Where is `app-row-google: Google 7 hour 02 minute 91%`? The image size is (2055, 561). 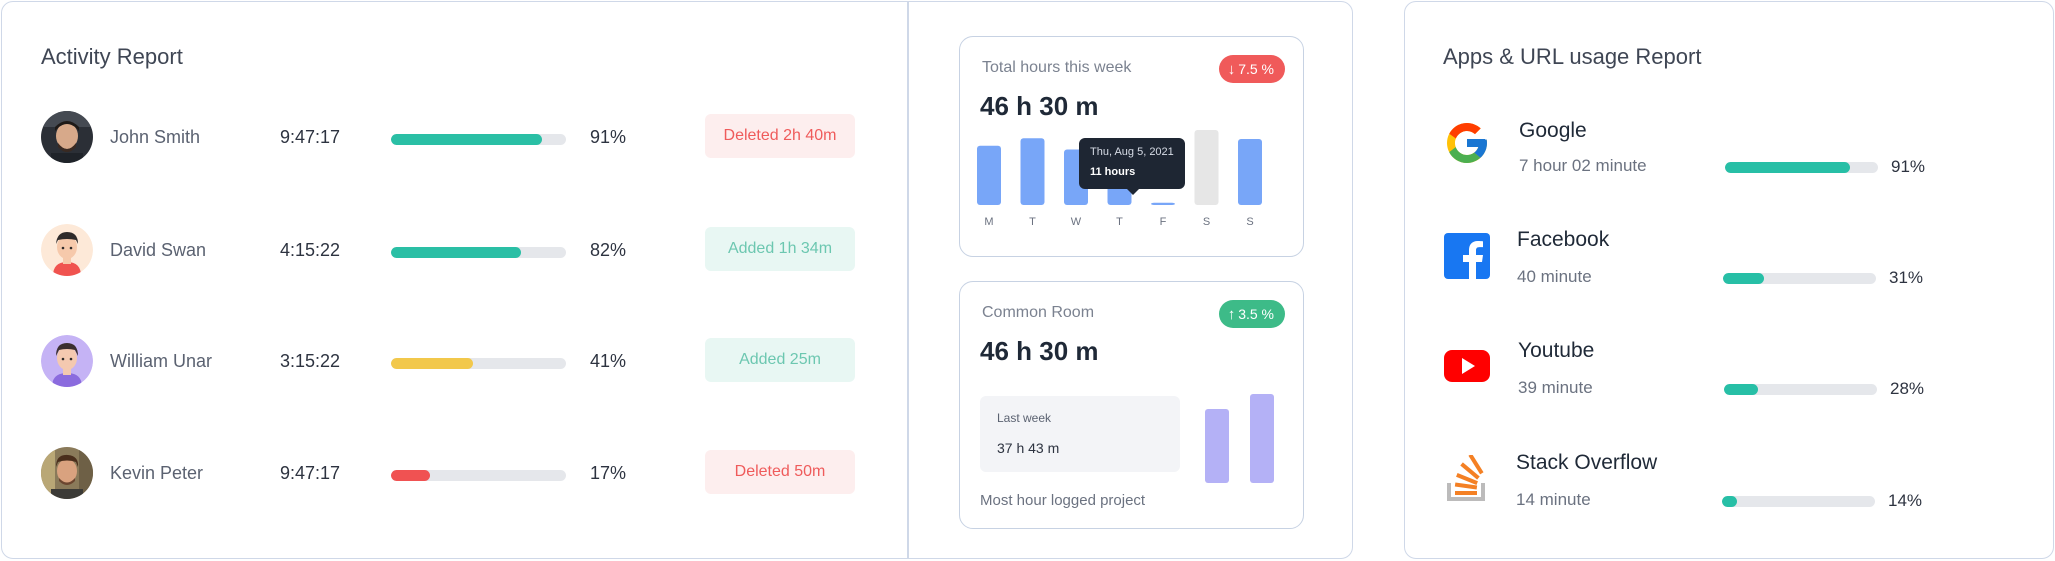 app-row-google: Google 7 hour 02 minute 91% is located at coordinates (1725, 152).